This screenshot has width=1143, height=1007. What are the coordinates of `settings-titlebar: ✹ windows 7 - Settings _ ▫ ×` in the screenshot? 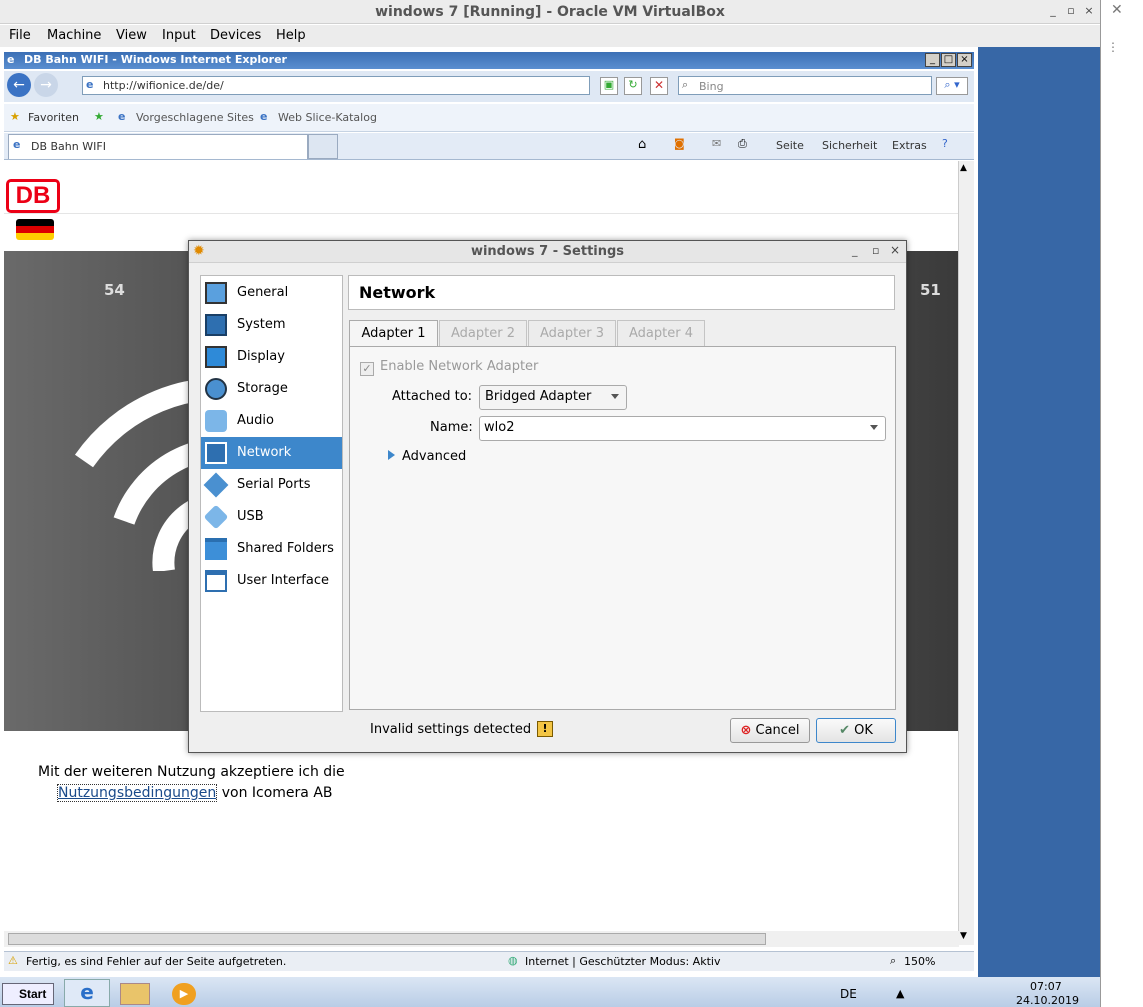 It's located at (547, 252).